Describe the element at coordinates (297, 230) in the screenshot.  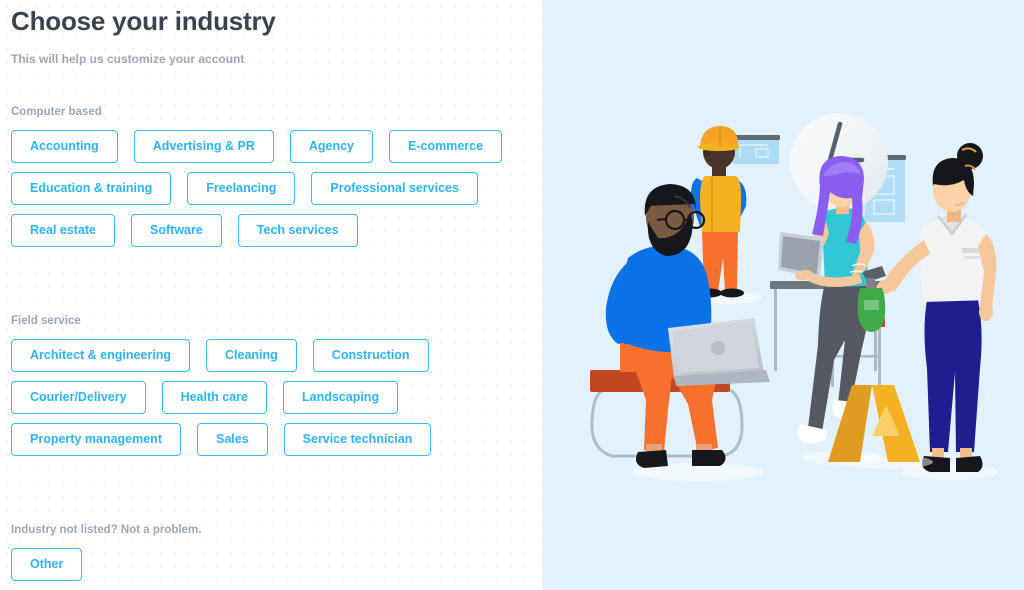
I see `industry-chip-tech-services: Tech services` at that location.